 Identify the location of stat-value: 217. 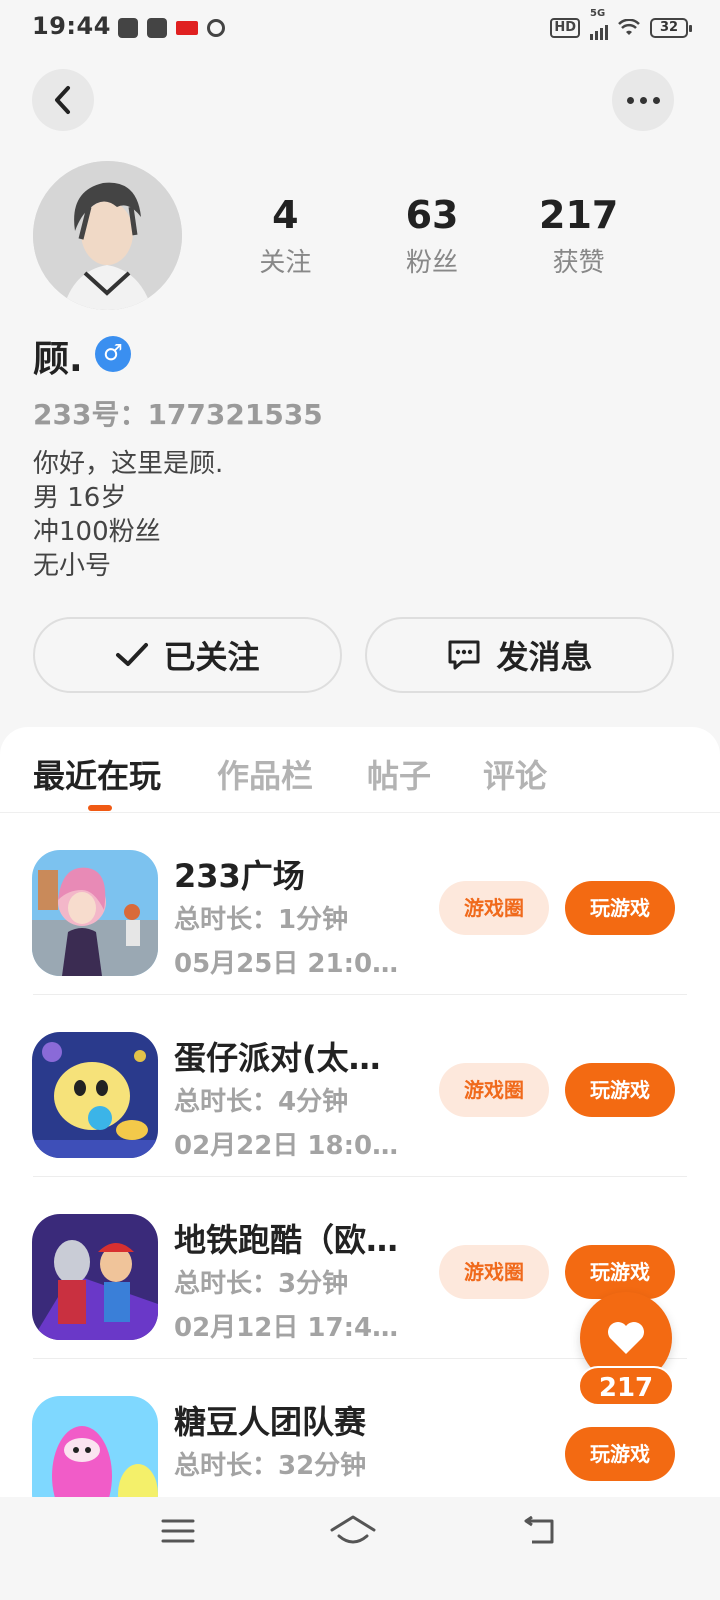
(579, 215).